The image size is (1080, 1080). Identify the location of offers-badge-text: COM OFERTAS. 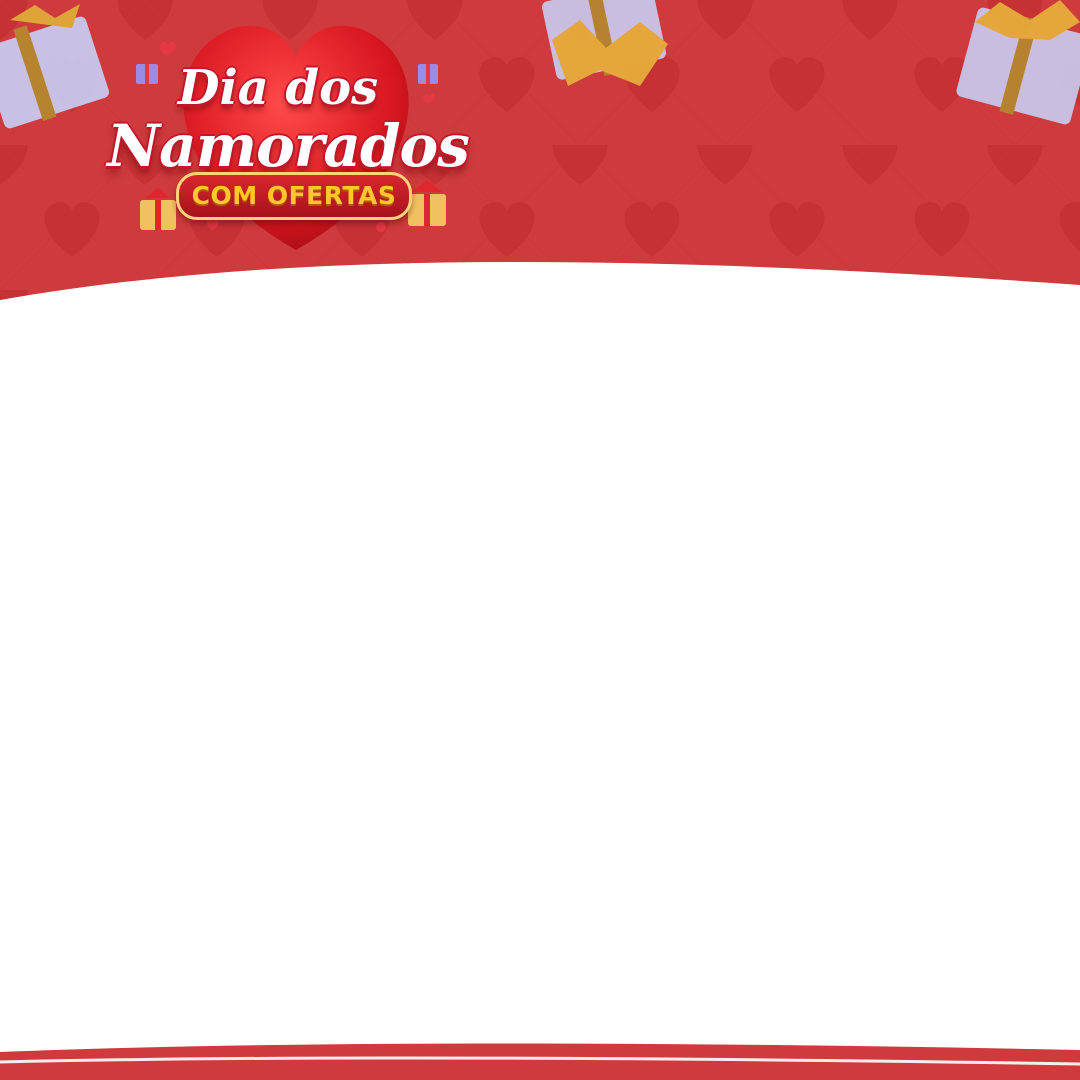
(294, 195).